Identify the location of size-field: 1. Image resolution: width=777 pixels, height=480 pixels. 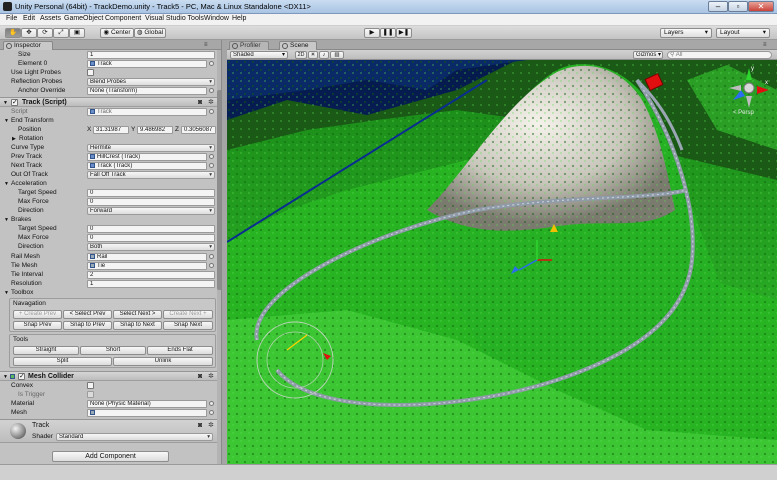
(151, 55).